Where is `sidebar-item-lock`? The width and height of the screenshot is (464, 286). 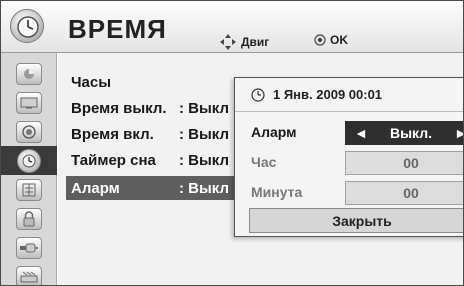 sidebar-item-lock is located at coordinates (29, 218).